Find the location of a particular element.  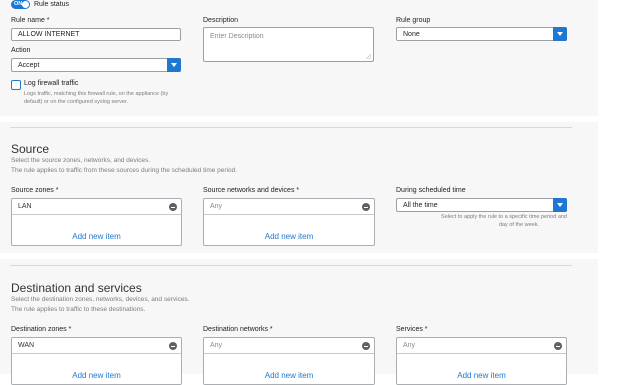

destination-network-value: Any is located at coordinates (216, 345).